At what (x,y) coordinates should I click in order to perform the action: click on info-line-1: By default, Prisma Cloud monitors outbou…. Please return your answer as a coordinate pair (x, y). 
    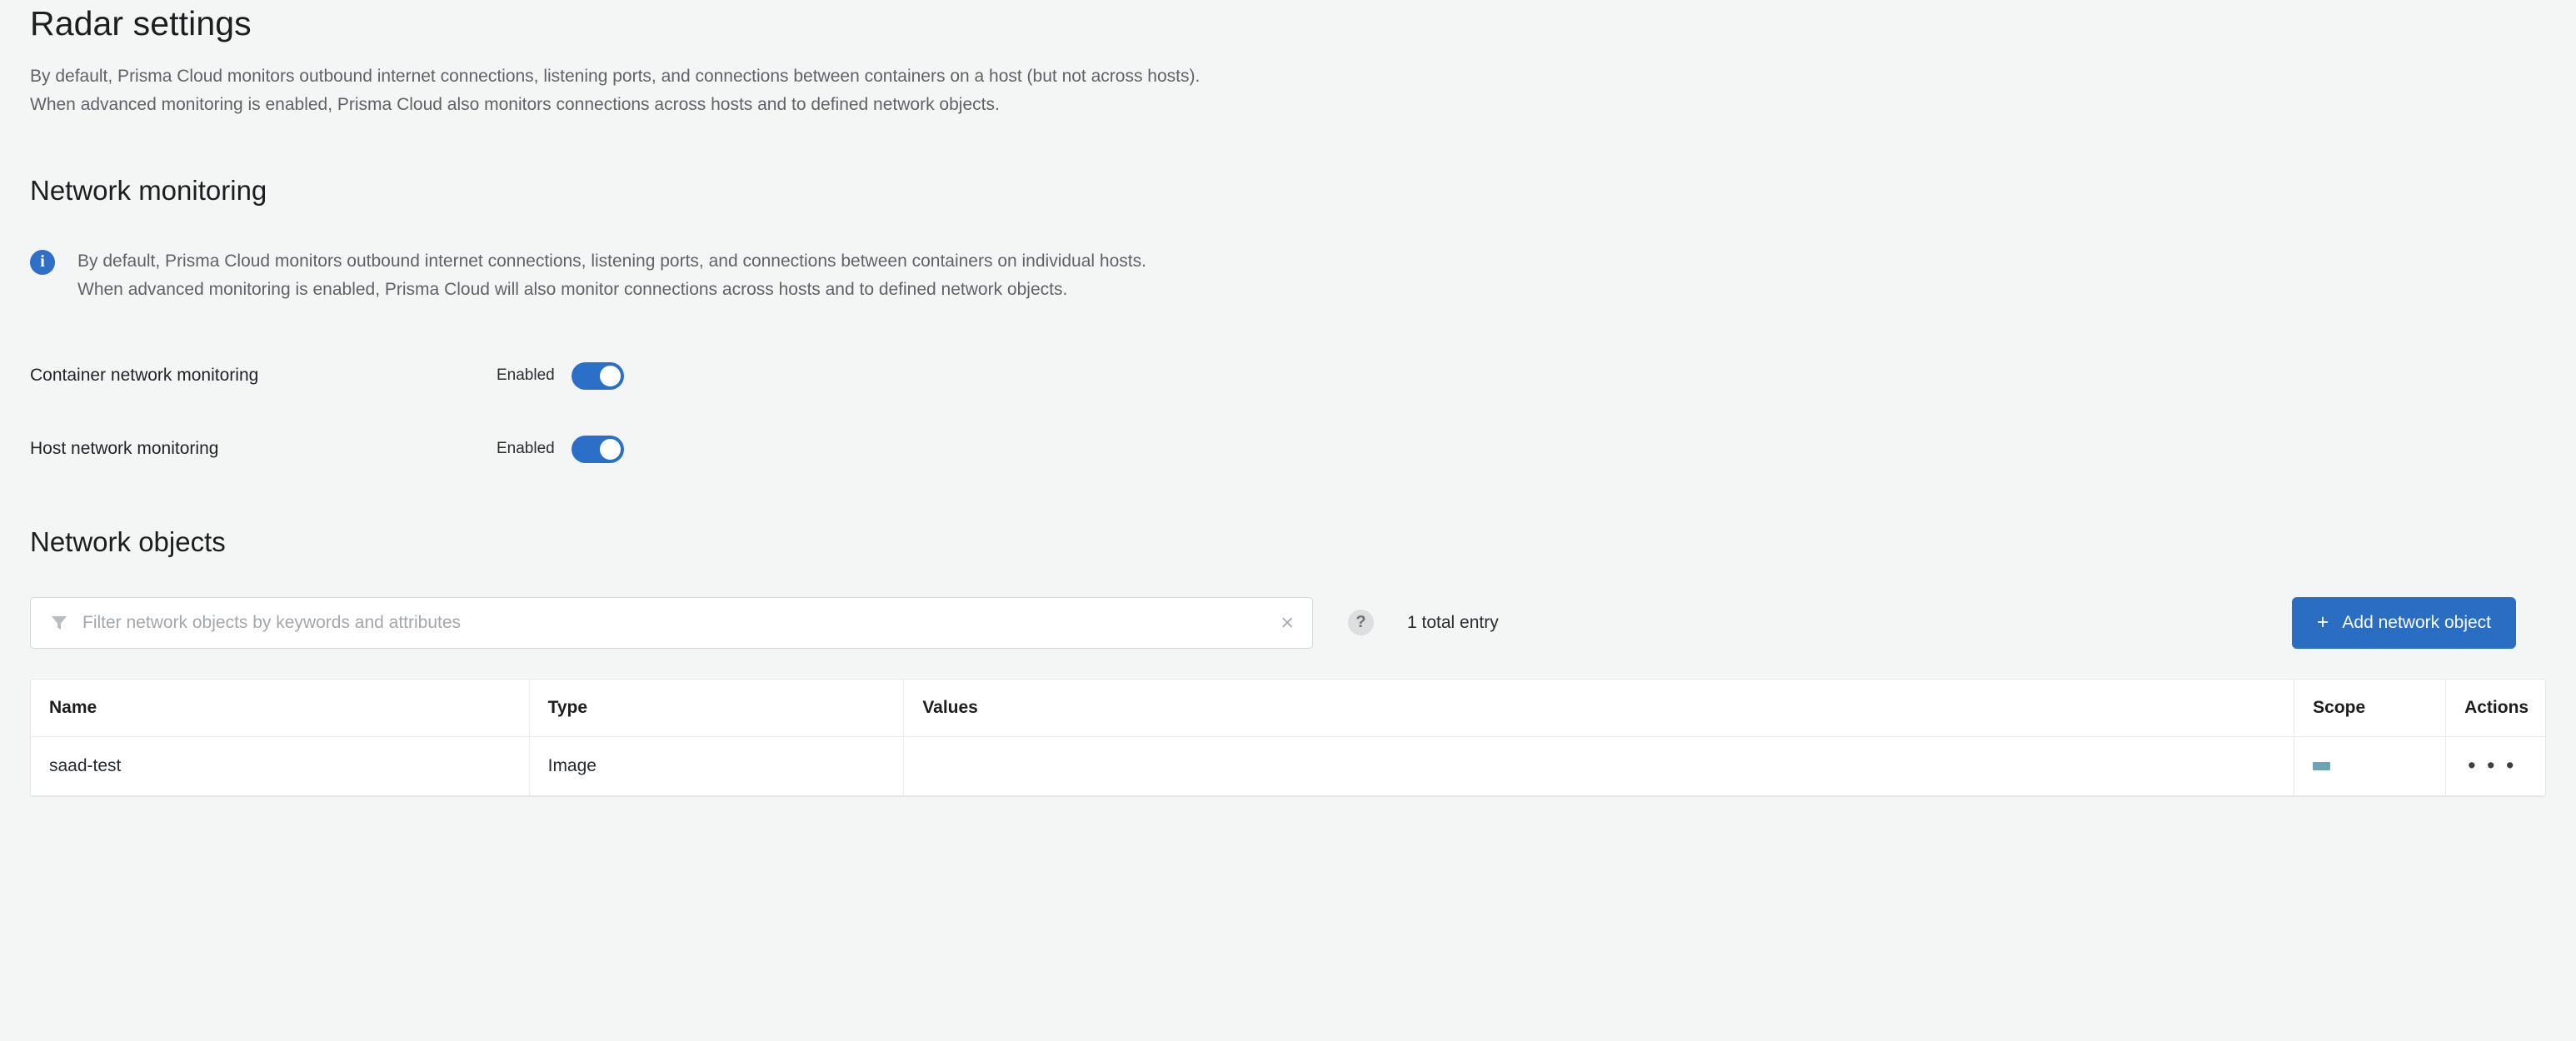
    Looking at the image, I should click on (611, 261).